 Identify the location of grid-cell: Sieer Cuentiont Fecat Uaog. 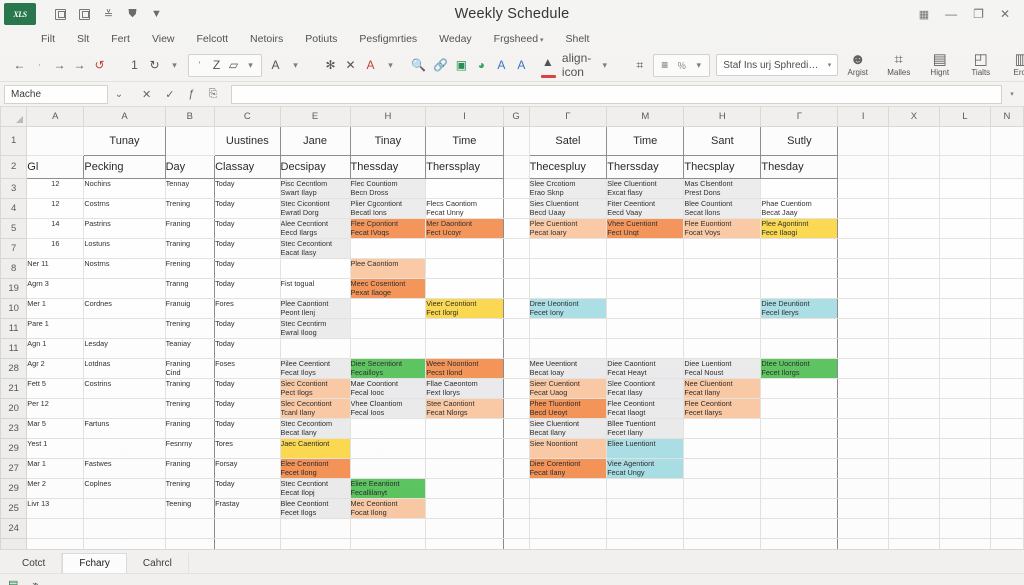
(568, 388).